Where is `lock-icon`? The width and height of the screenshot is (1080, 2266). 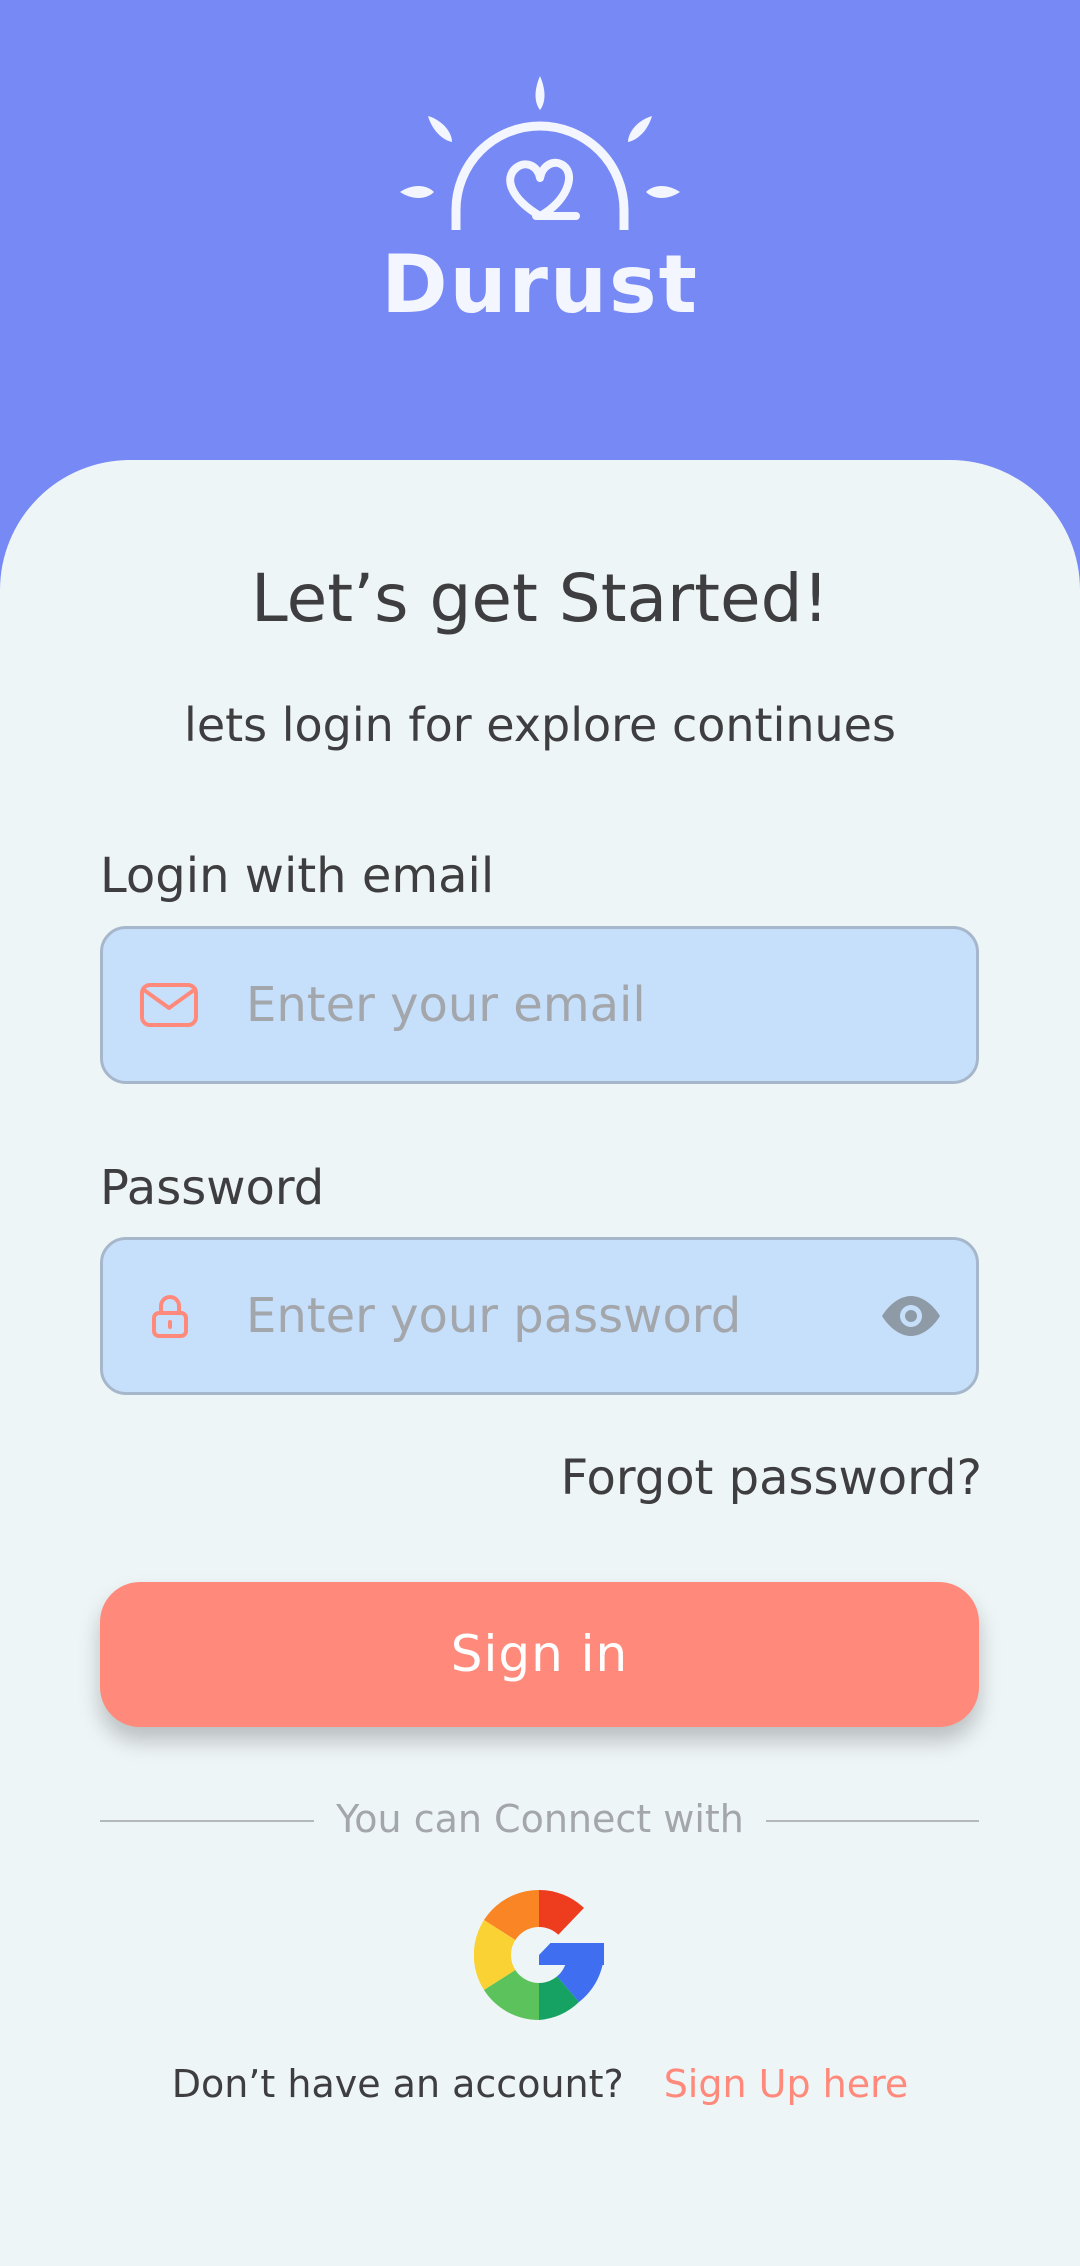 lock-icon is located at coordinates (170, 1316).